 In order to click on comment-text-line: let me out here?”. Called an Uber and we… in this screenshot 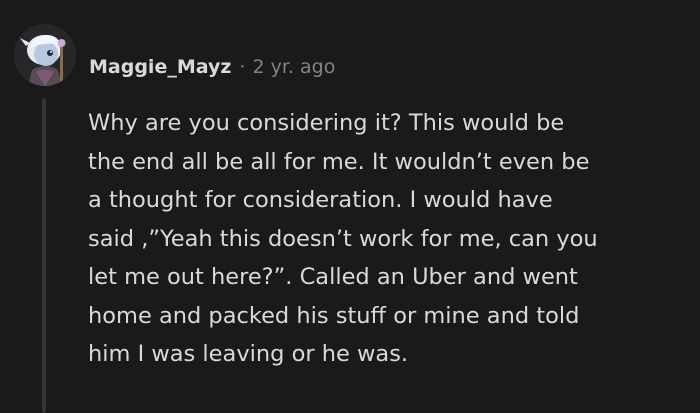, I will do `click(333, 277)`.